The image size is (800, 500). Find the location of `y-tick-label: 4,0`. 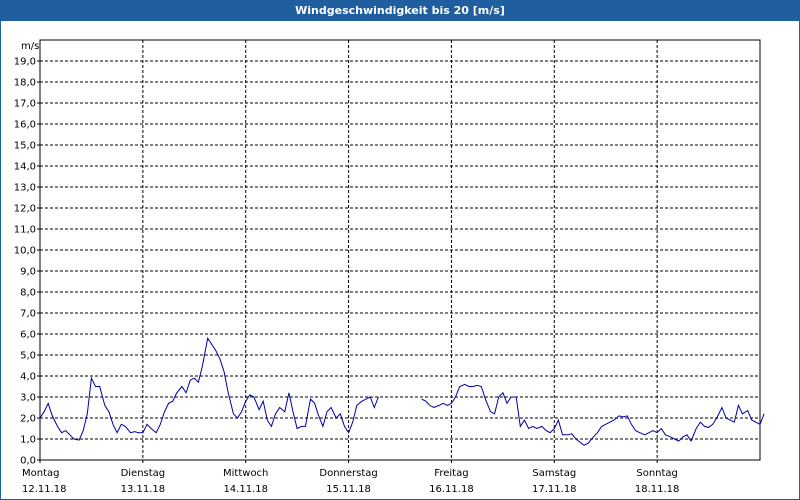

y-tick-label: 4,0 is located at coordinates (28, 377).